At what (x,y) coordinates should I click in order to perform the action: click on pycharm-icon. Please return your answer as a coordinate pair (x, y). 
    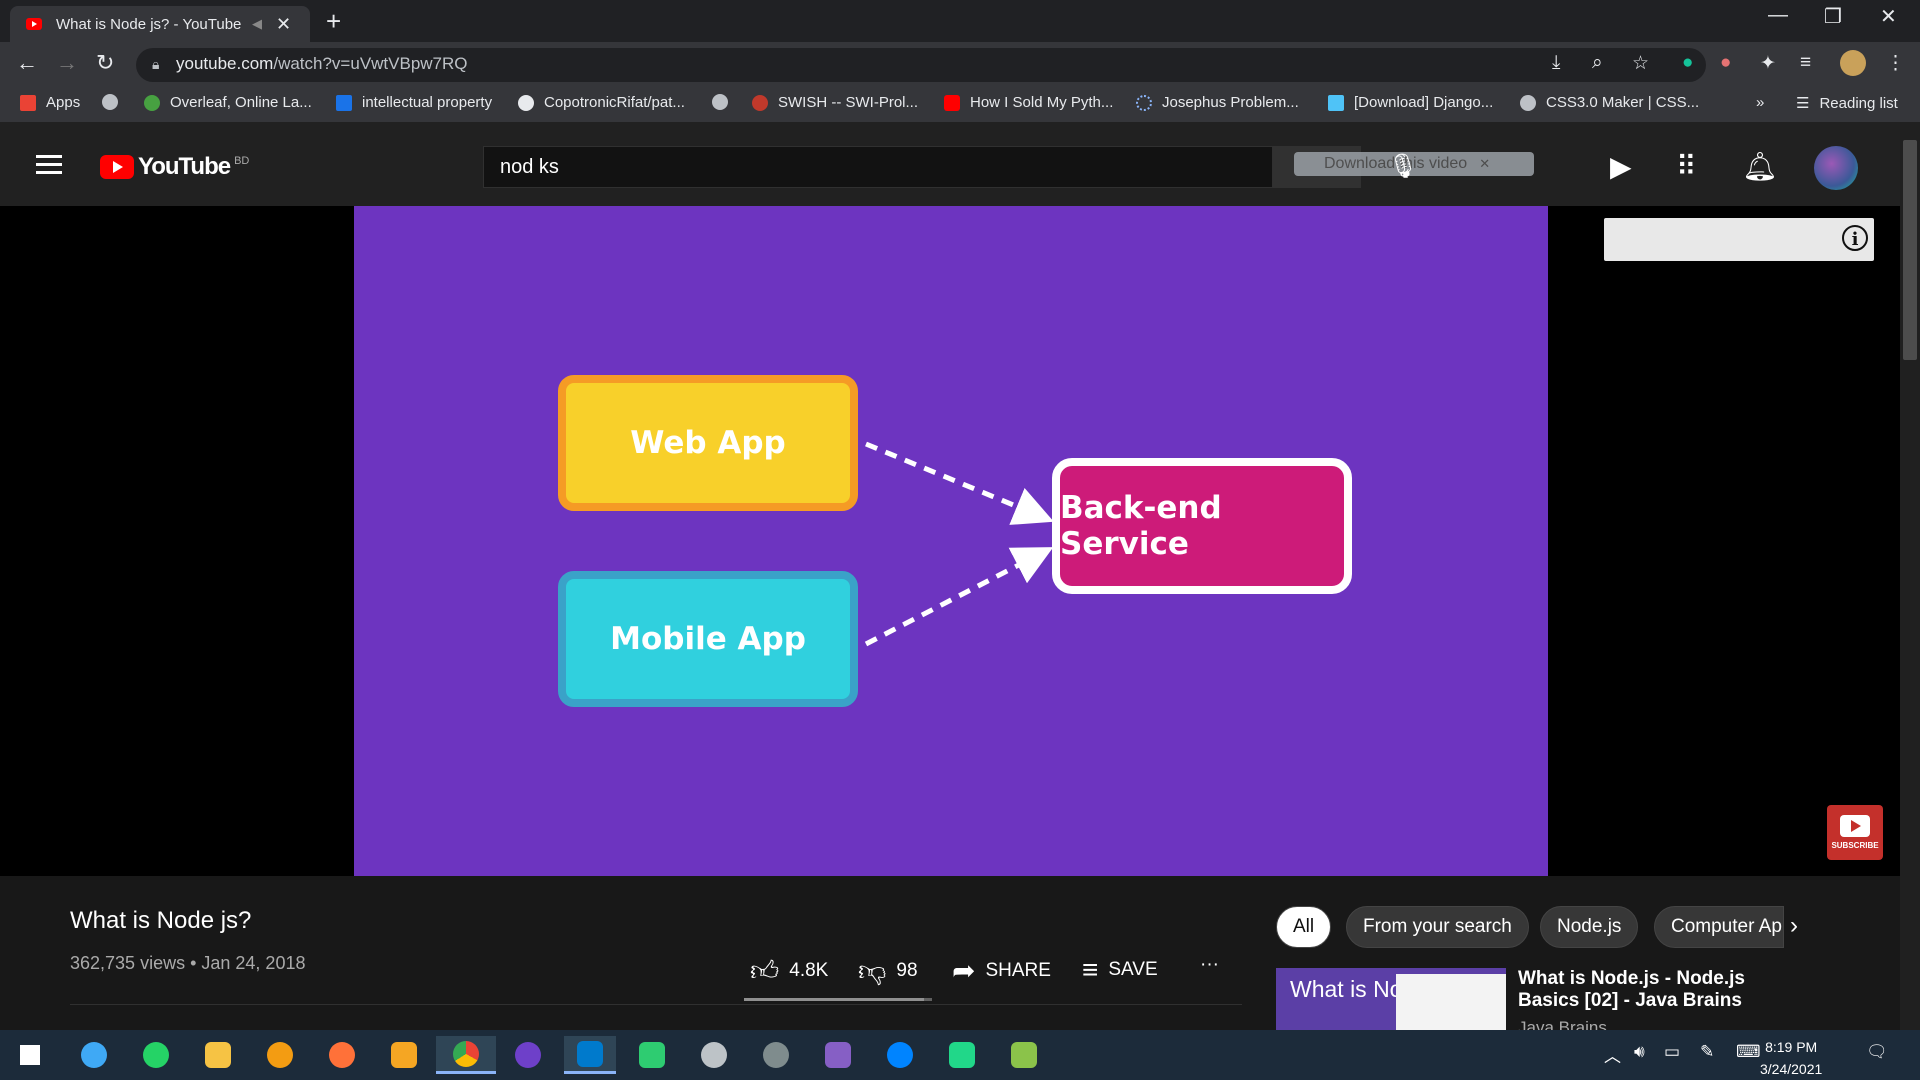
    Looking at the image, I should click on (962, 1055).